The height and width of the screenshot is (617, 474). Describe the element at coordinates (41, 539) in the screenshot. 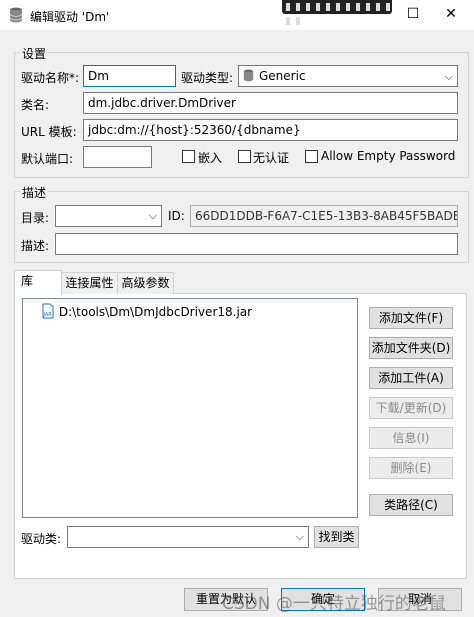

I see `driver-class-label: 驱动类:` at that location.